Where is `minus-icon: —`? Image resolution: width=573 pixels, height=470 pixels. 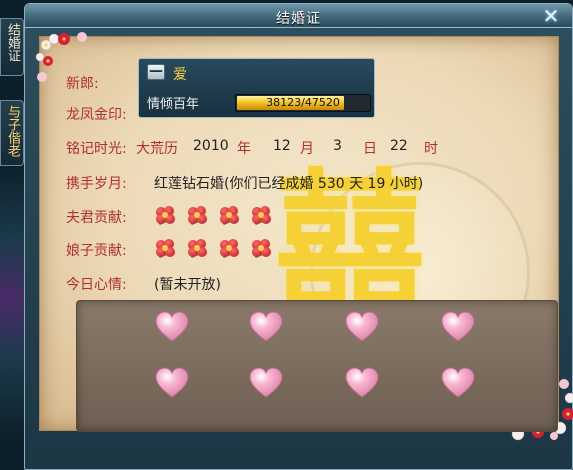
minus-icon: — is located at coordinates (156, 71).